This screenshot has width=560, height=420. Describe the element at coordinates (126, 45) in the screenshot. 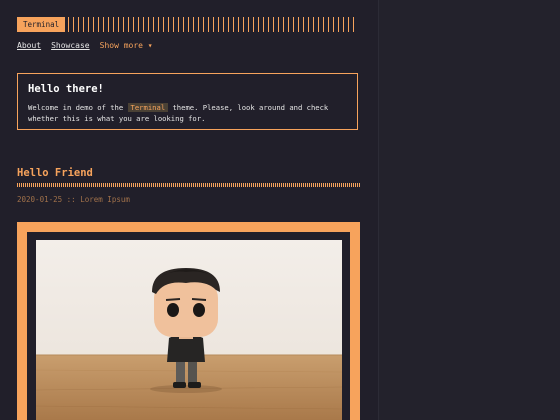

I see `show-more-dropdown: Show more ▾` at that location.